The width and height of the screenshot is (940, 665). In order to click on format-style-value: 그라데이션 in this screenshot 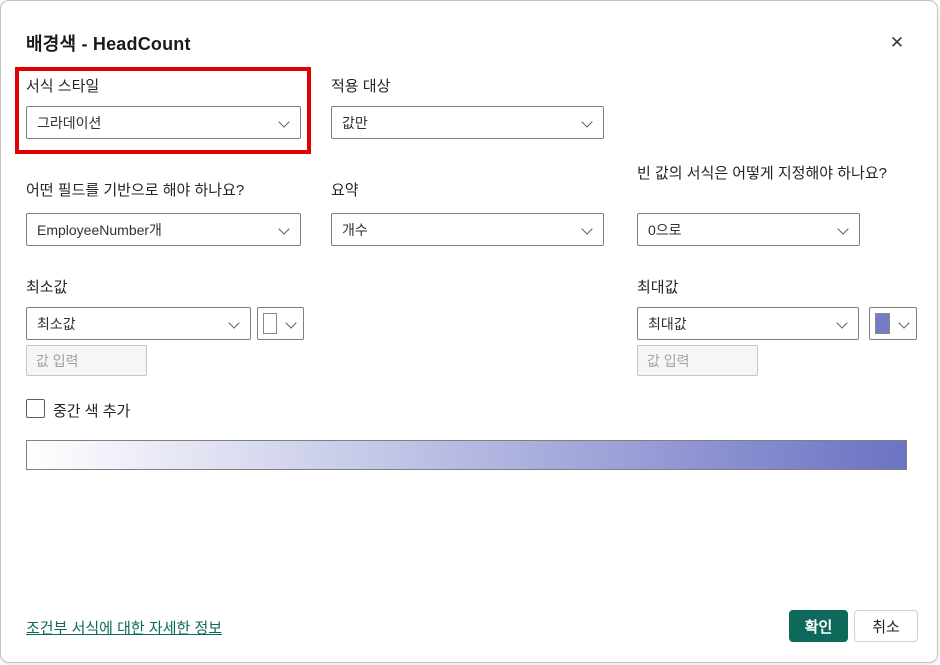, I will do `click(69, 122)`.